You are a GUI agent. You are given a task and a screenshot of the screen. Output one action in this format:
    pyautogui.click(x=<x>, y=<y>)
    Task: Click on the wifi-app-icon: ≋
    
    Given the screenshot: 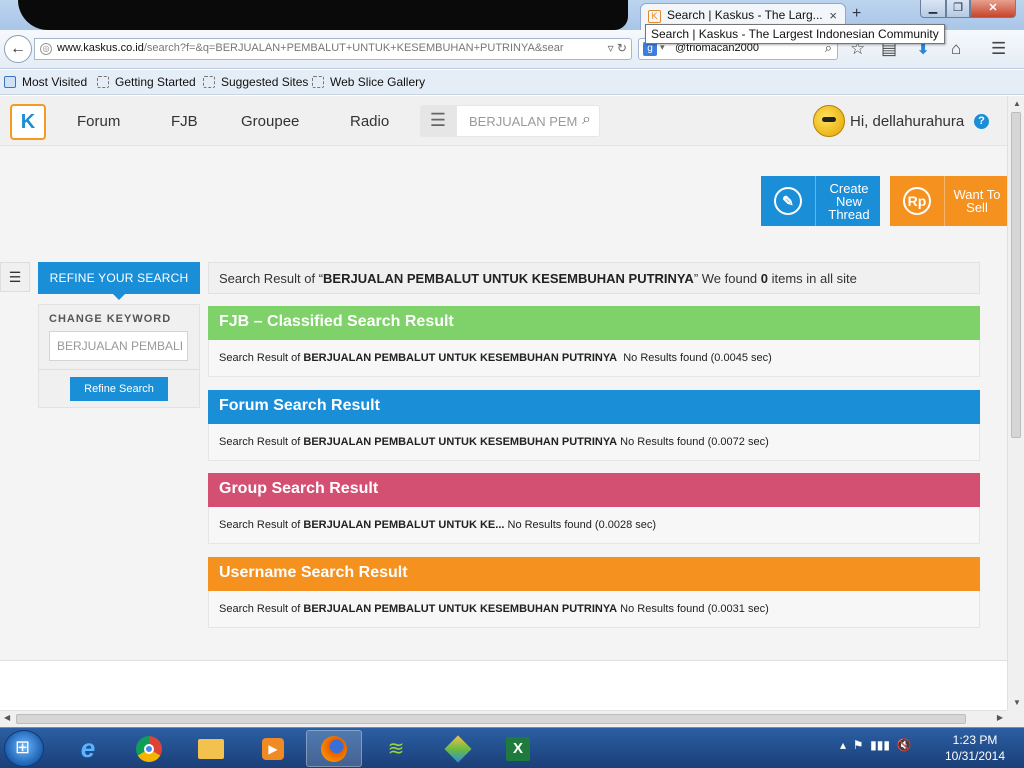 What is the action you would take?
    pyautogui.click(x=396, y=748)
    